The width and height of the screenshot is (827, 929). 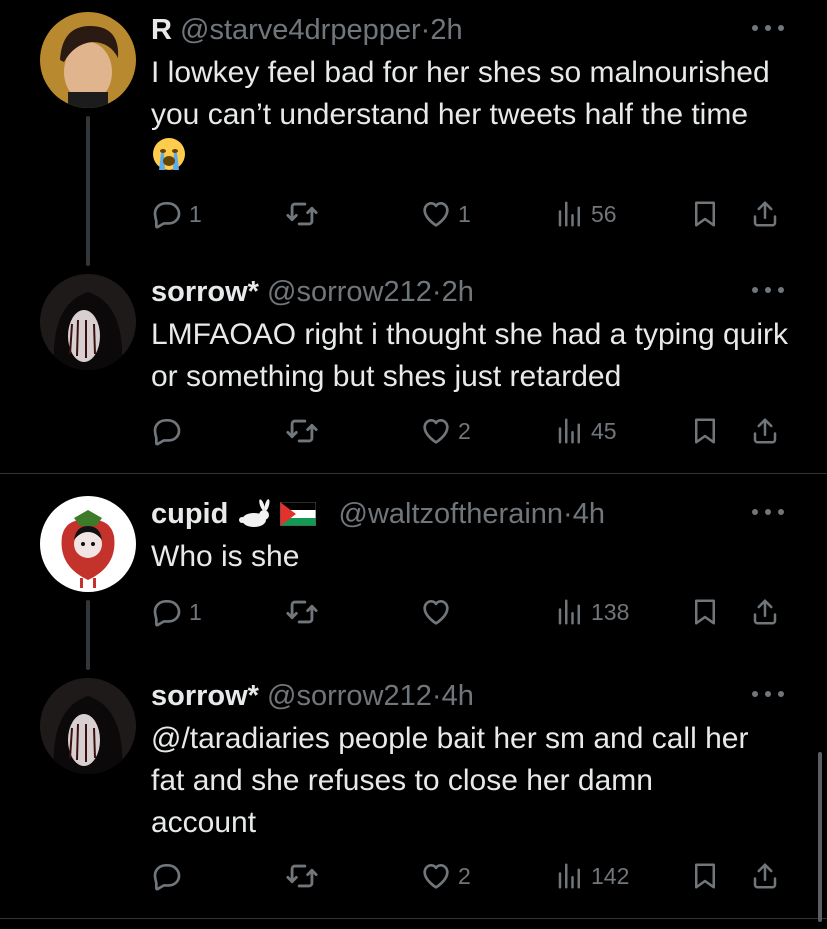 I want to click on like-count: 1, so click(x=464, y=213).